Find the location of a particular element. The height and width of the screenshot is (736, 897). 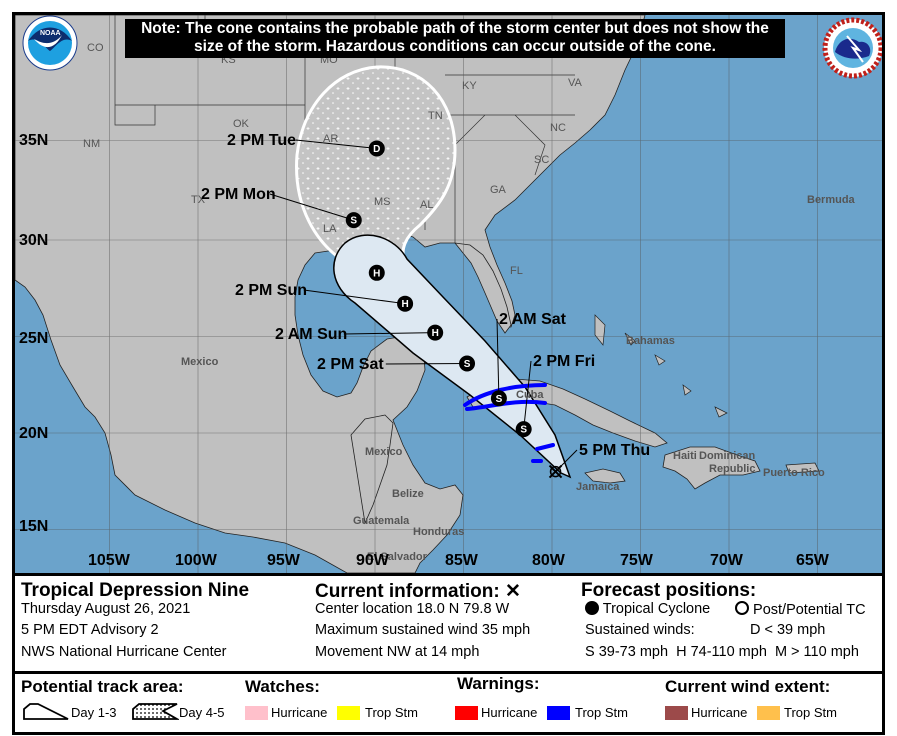

noaa-text: NOAA is located at coordinates (50, 33).